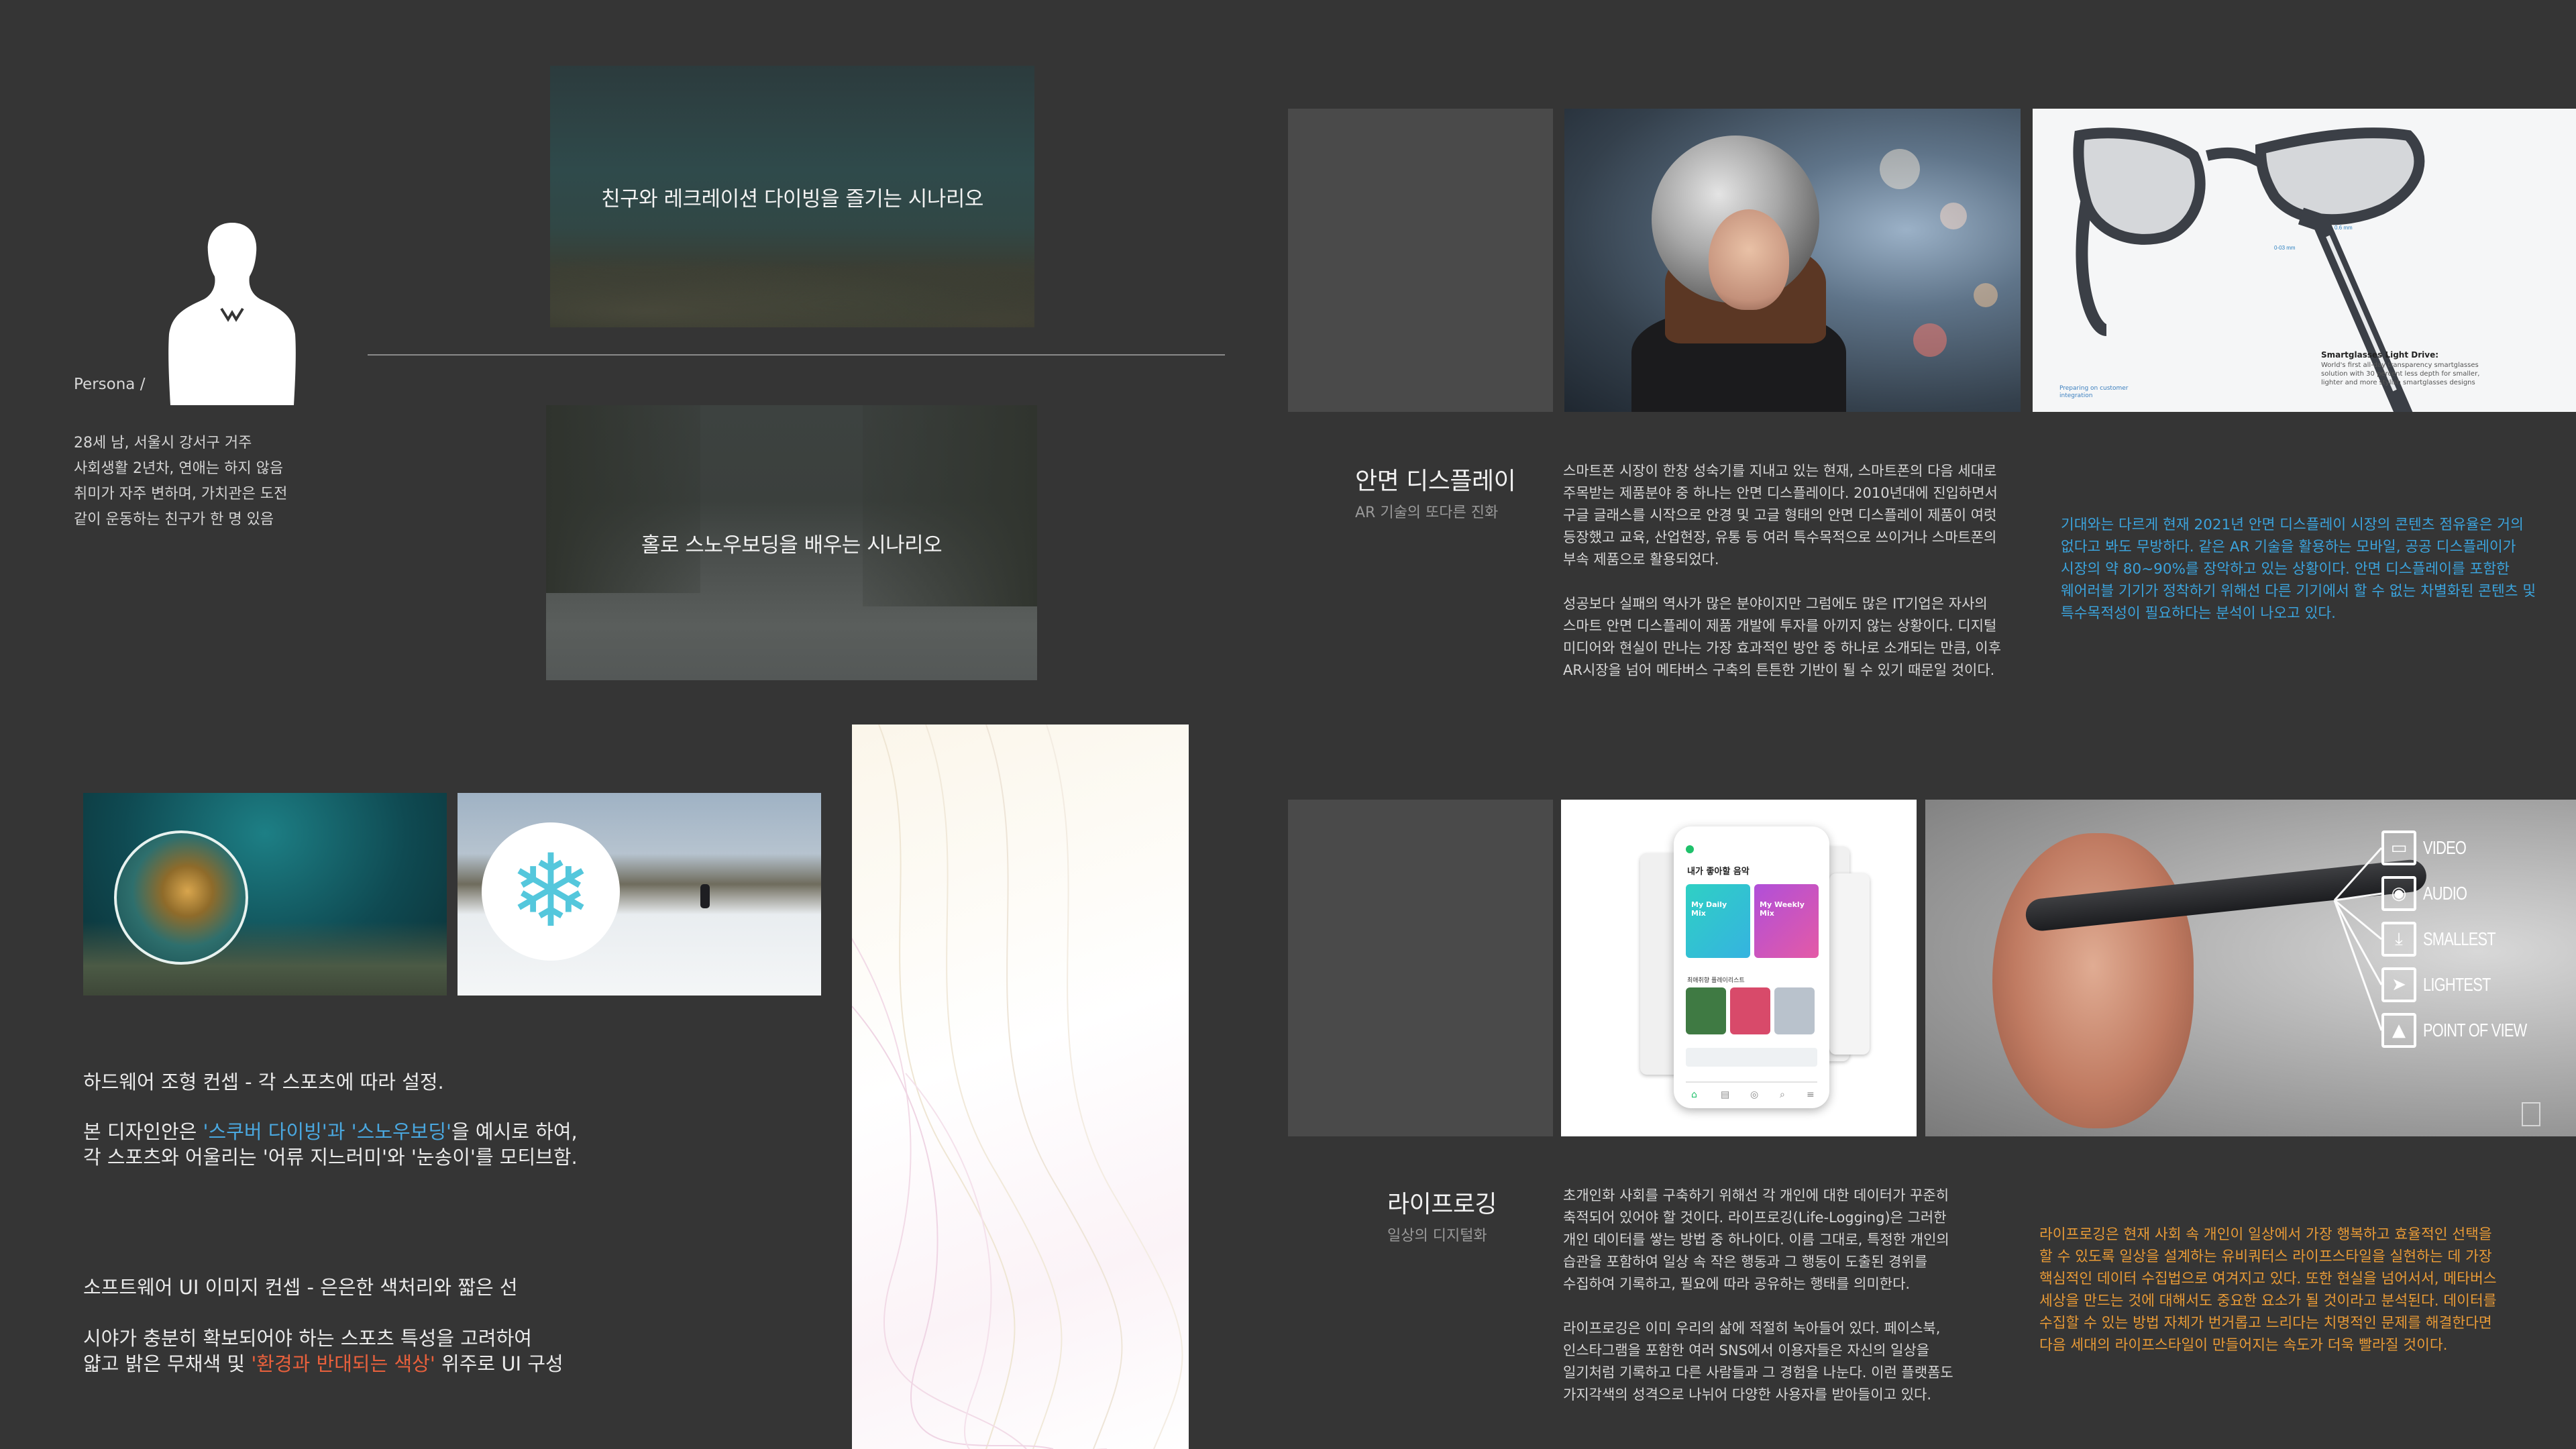 This screenshot has height=1449, width=2576. I want to click on paragraph-line: 구글 글래스를 시작으로 안경 및 고글 형태의 안면 디스플레이 제품이 여럿, so click(1780, 515).